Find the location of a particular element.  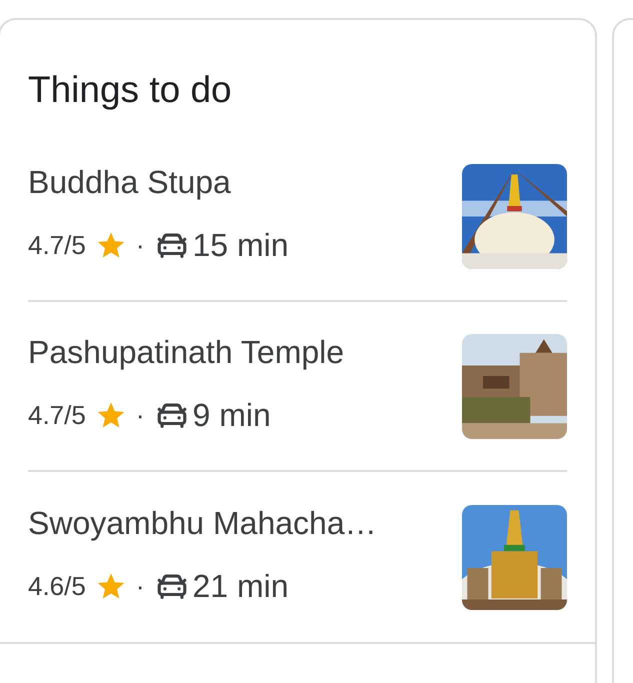

card-title: Things to do is located at coordinates (130, 90).